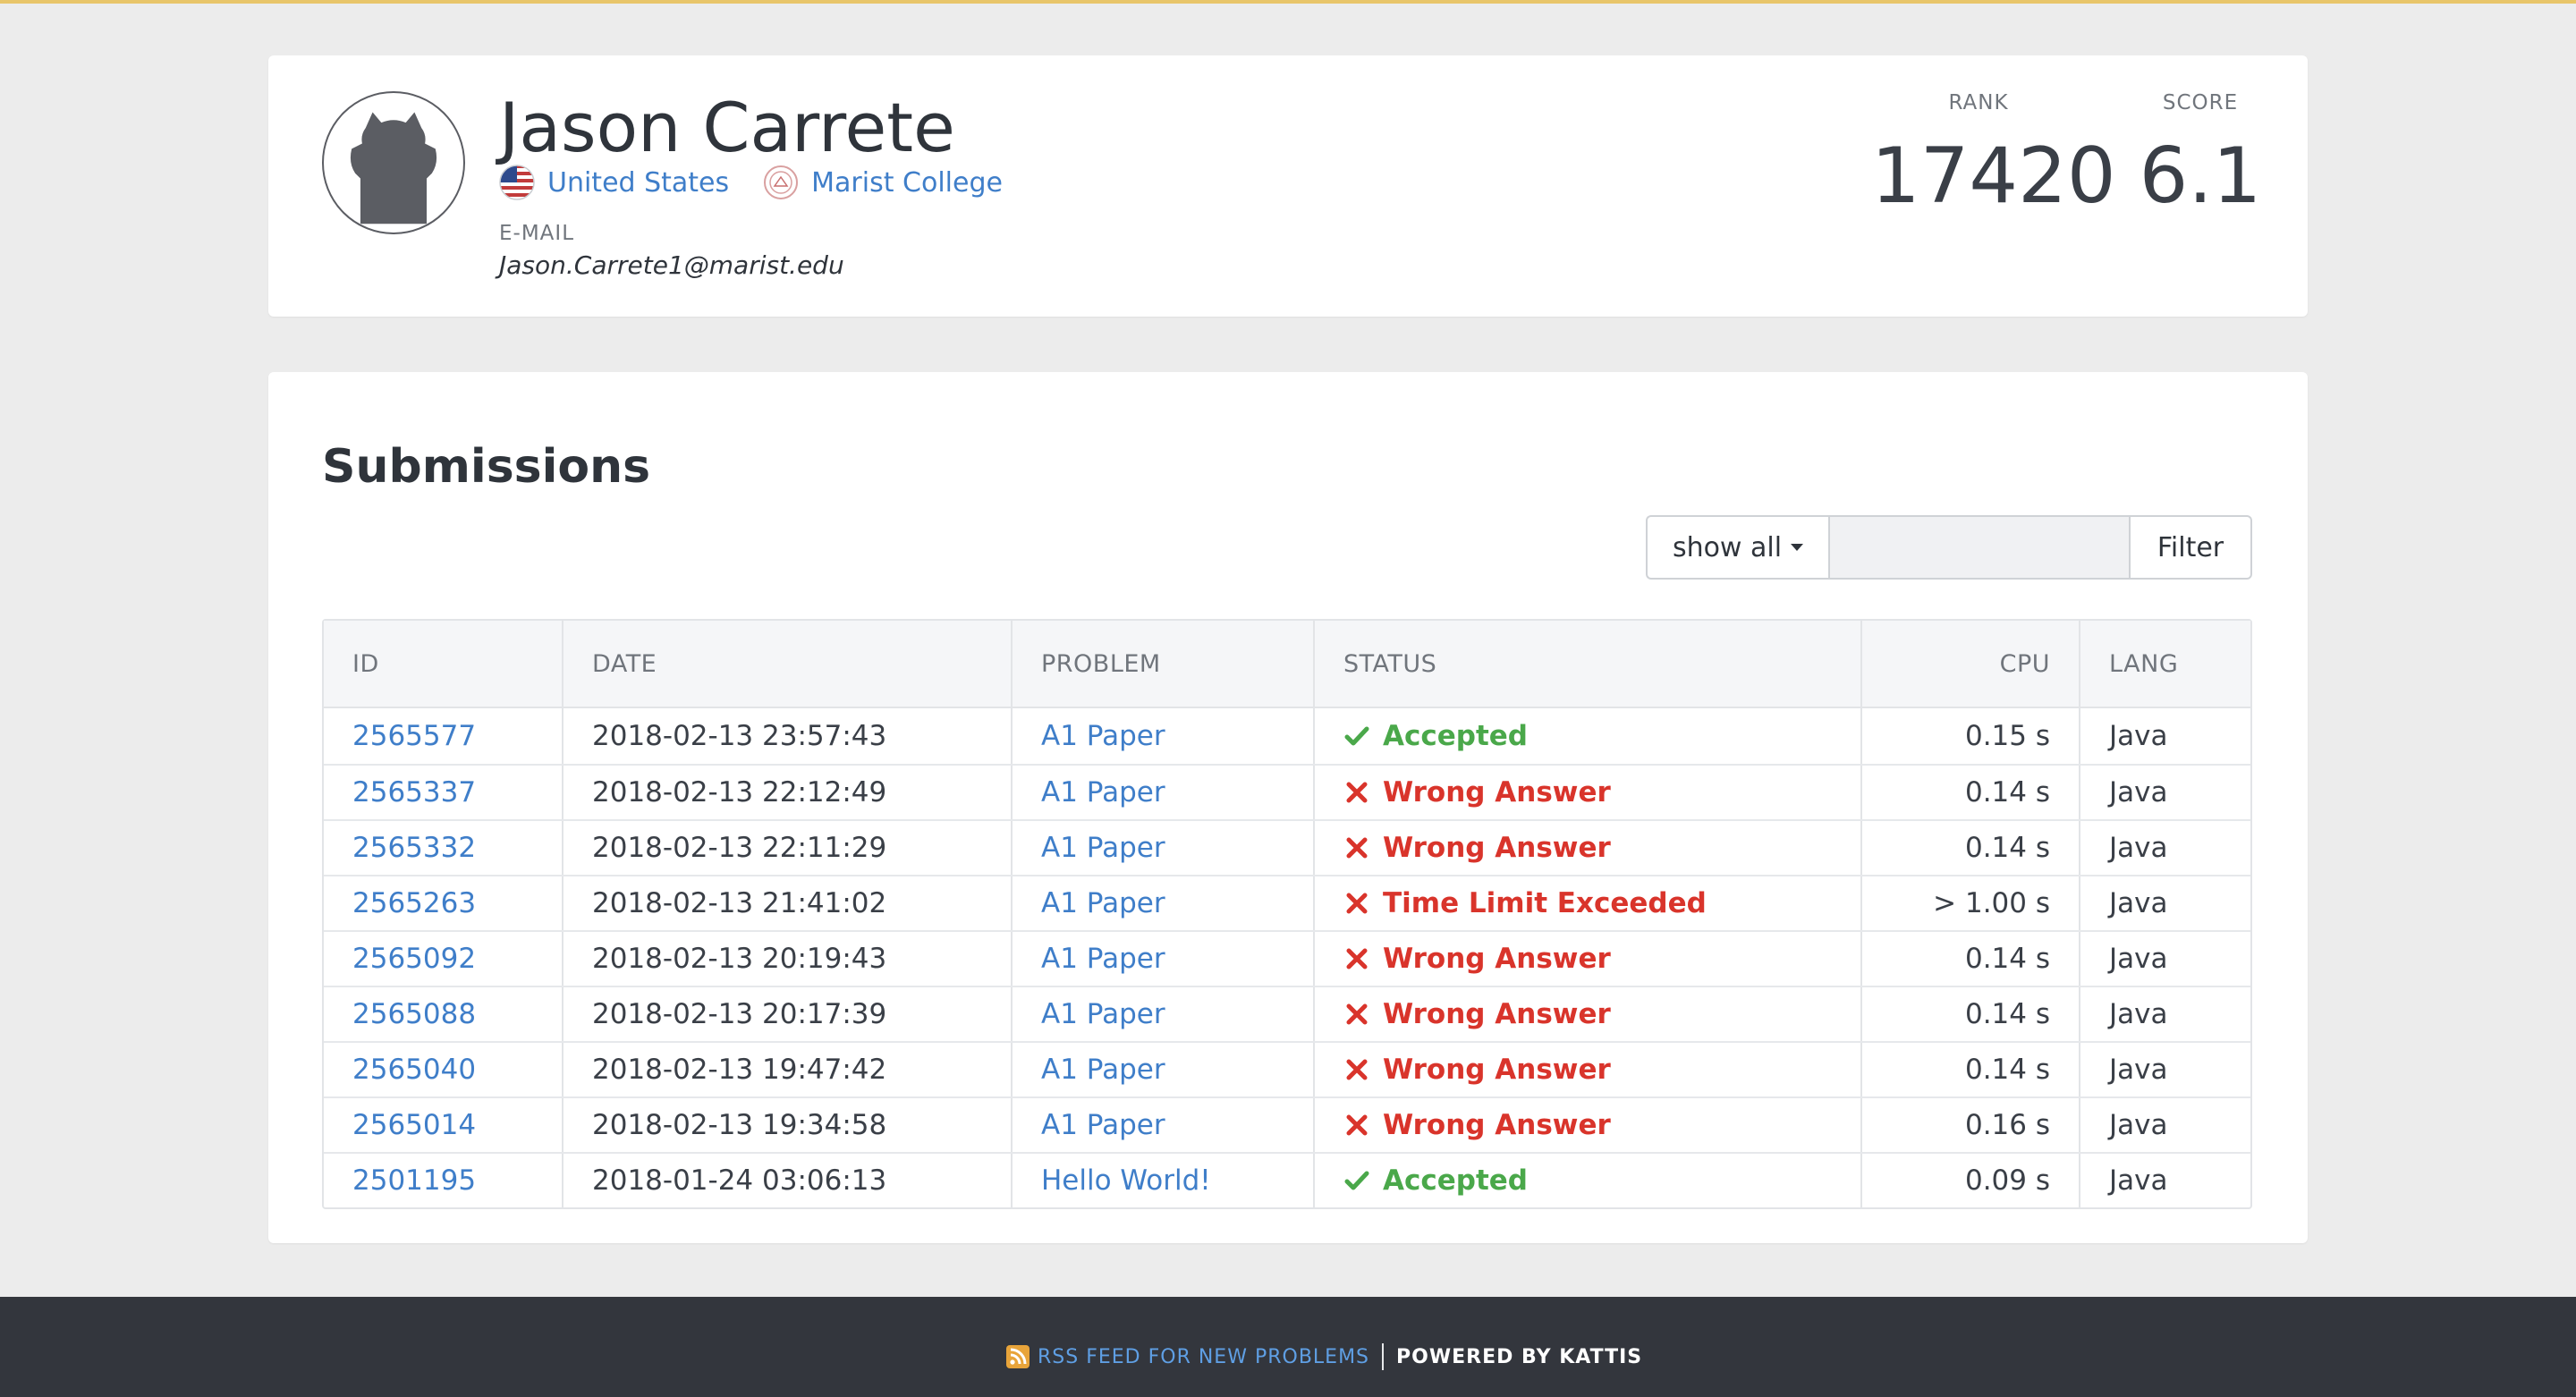  Describe the element at coordinates (739, 1180) in the screenshot. I see `submission-date: 2018-01-24 03:06:13` at that location.